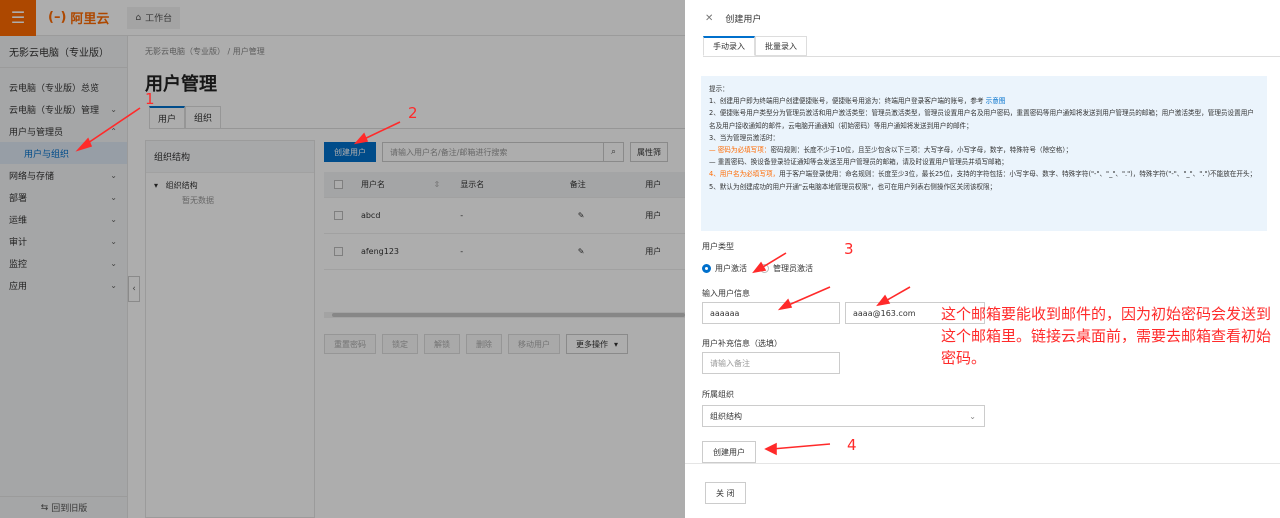 Image resolution: width=1280 pixels, height=518 pixels. What do you see at coordinates (744, 174) in the screenshot?
I see `tips-highlight: 4、用户名为必填写项，` at bounding box center [744, 174].